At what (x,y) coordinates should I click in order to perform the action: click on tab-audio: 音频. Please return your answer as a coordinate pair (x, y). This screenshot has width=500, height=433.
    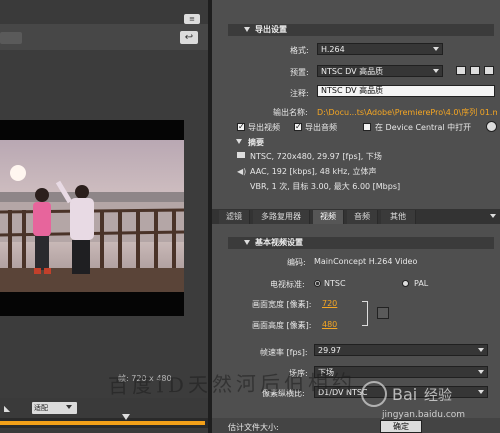
    Looking at the image, I should click on (362, 217).